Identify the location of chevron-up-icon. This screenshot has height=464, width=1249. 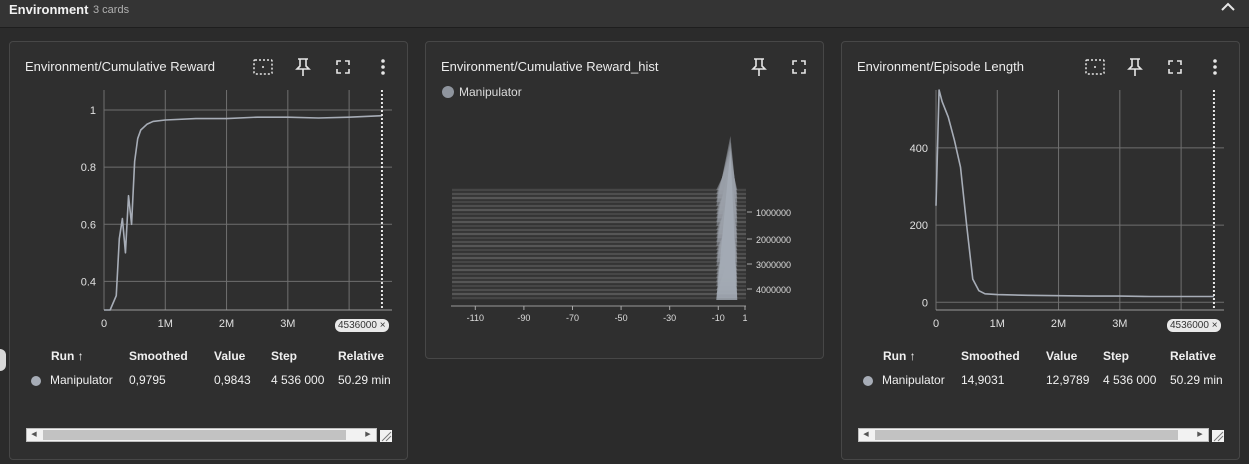
(1228, 8).